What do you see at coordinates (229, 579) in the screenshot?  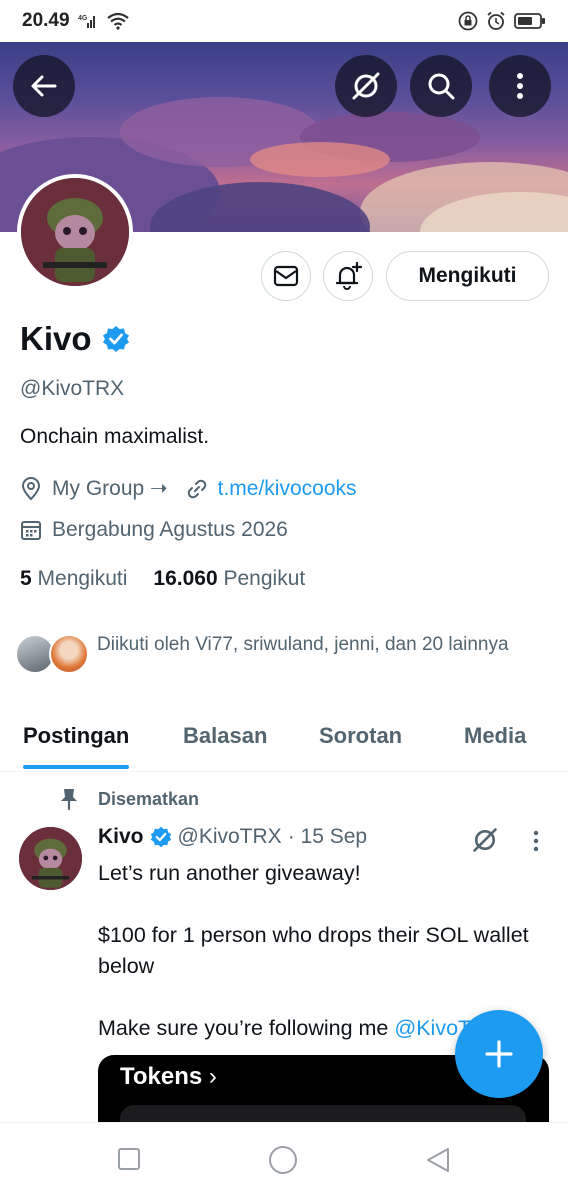 I see `followers-stat: 16.060 Pengikut` at bounding box center [229, 579].